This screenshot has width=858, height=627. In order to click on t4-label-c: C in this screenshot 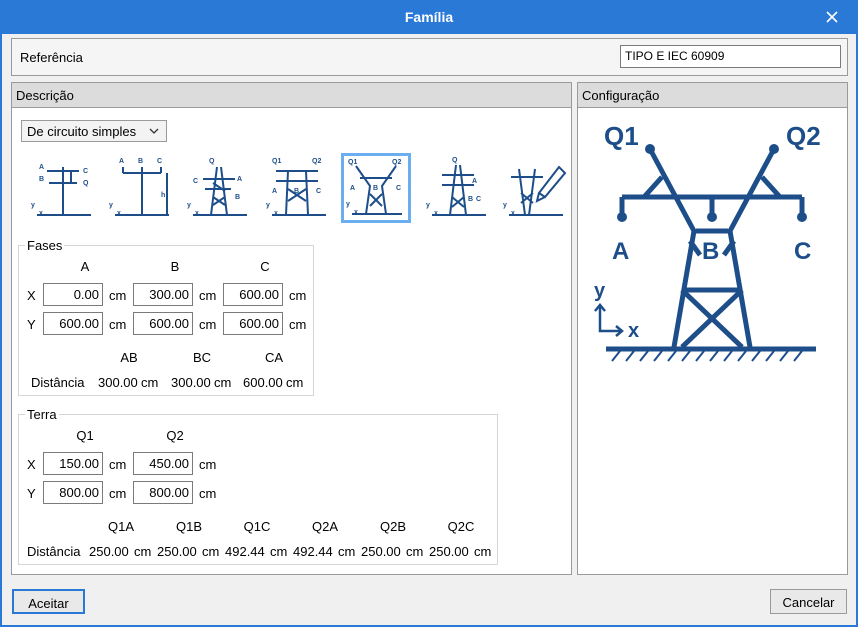, I will do `click(318, 191)`.